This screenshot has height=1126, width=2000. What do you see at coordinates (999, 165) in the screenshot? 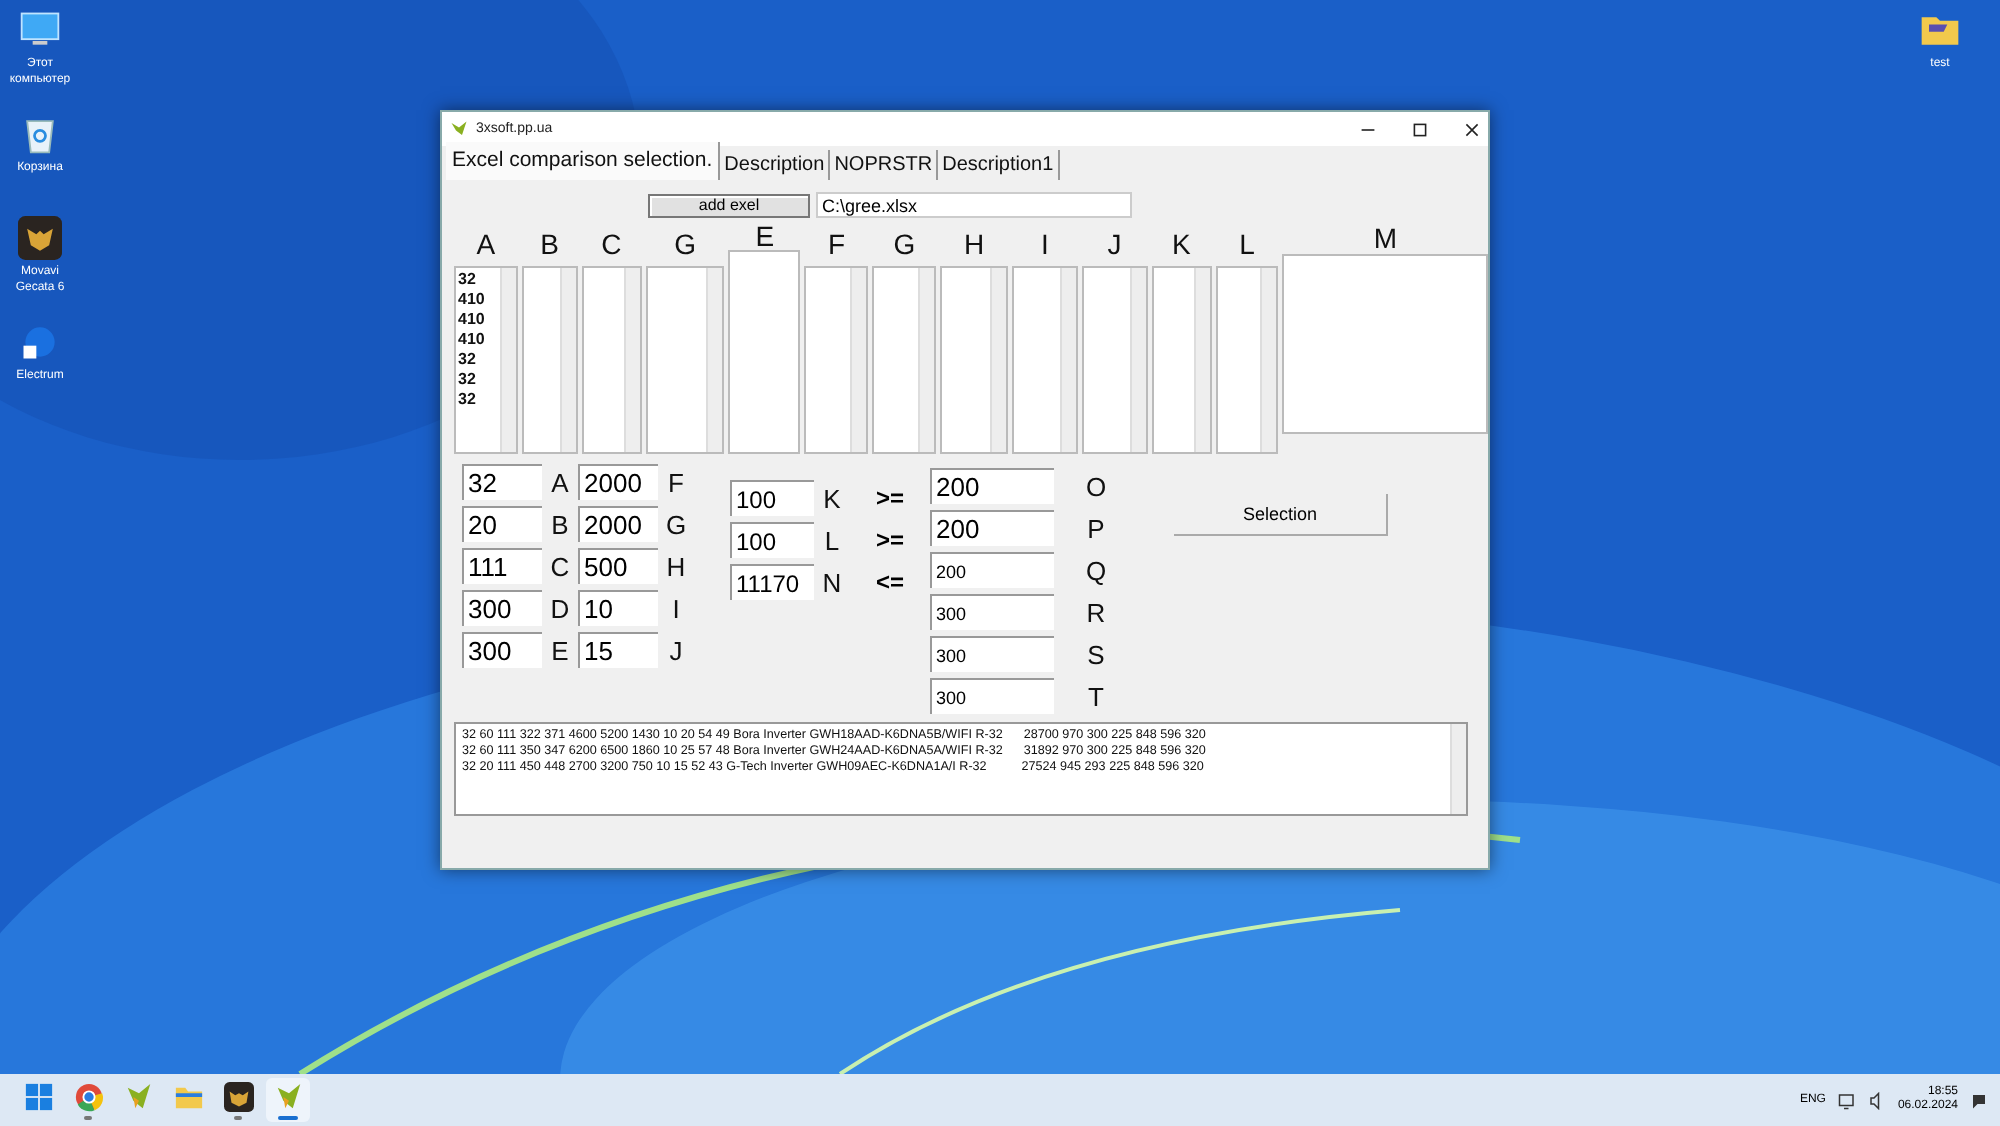
I see `tab: Description1` at bounding box center [999, 165].